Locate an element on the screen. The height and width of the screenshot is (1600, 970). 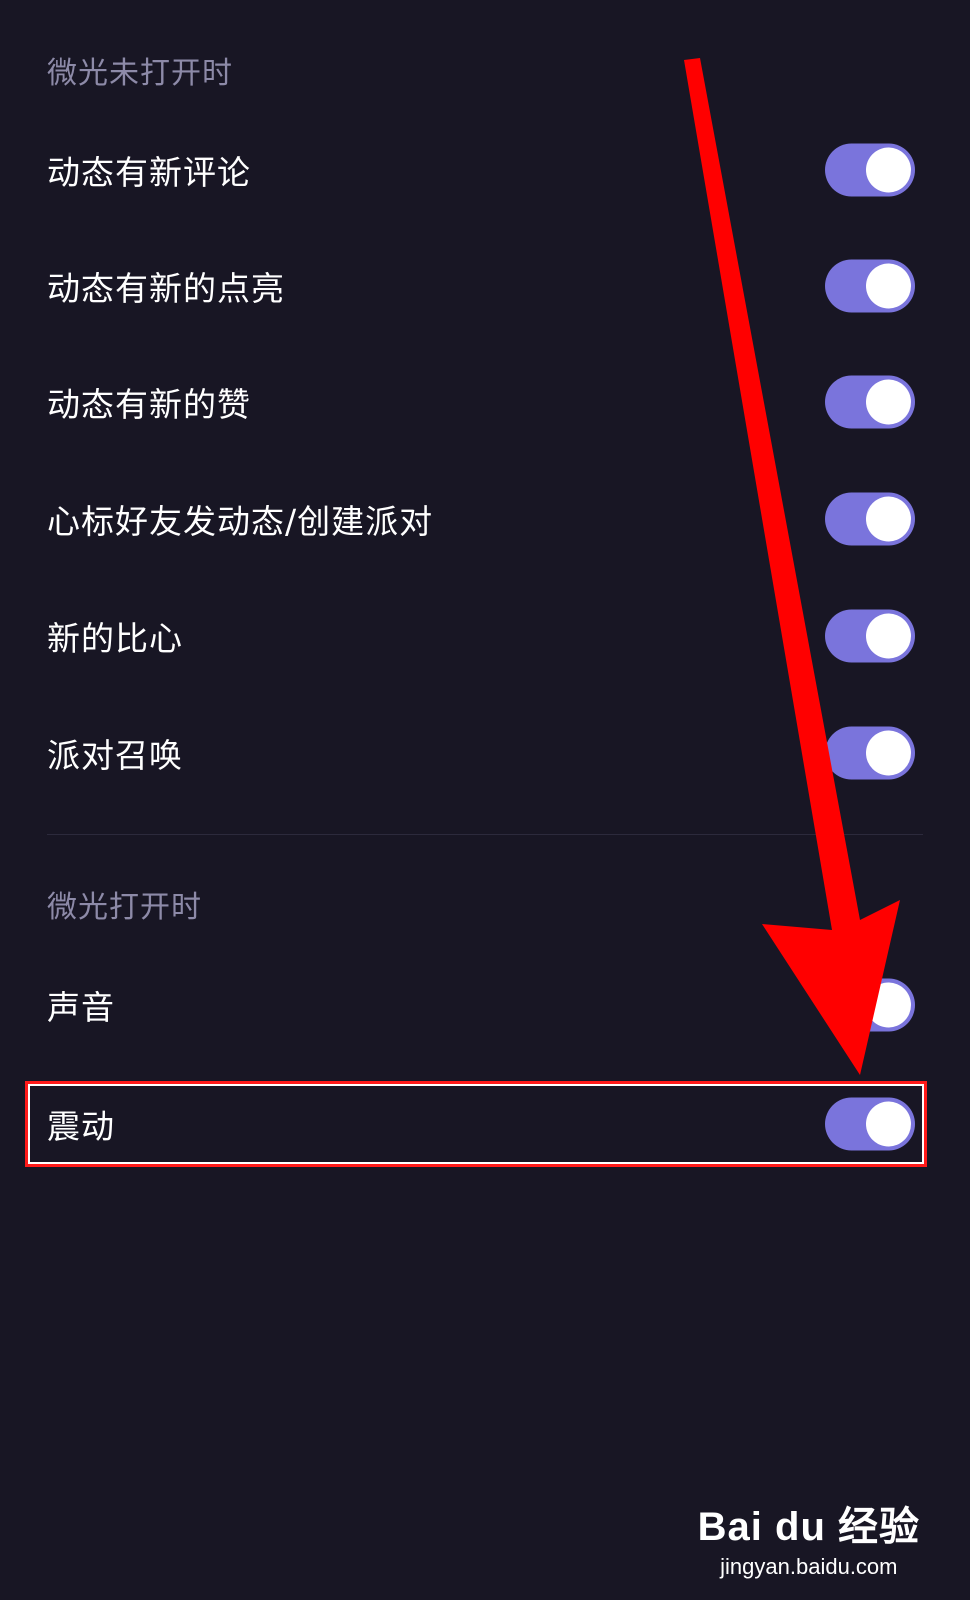
setting-label: 声音 is located at coordinates (81, 1007).